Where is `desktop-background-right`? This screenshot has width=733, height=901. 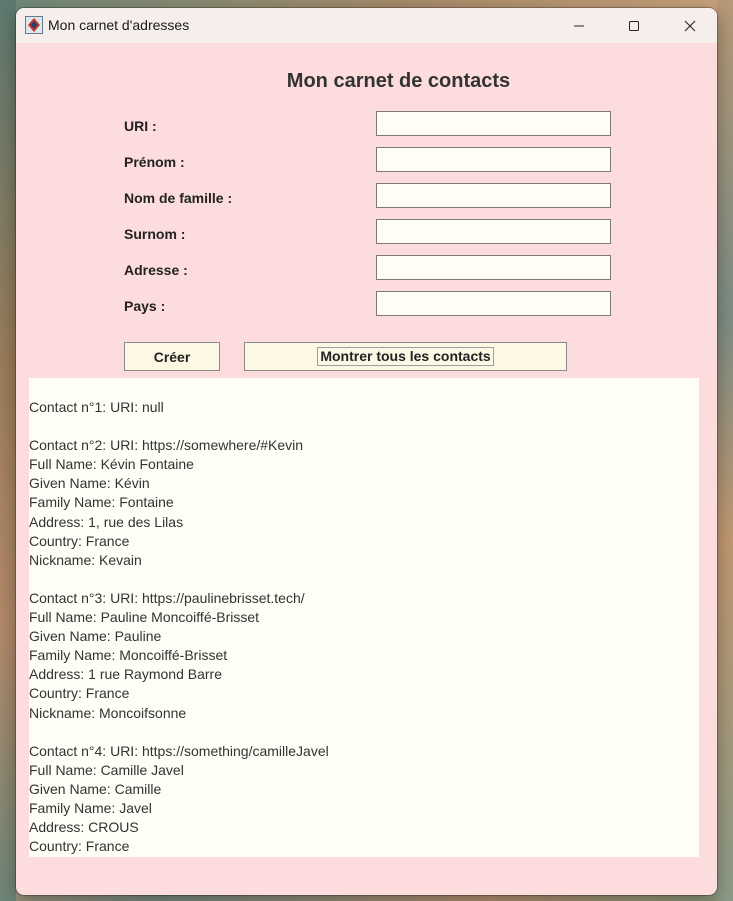 desktop-background-right is located at coordinates (725, 450).